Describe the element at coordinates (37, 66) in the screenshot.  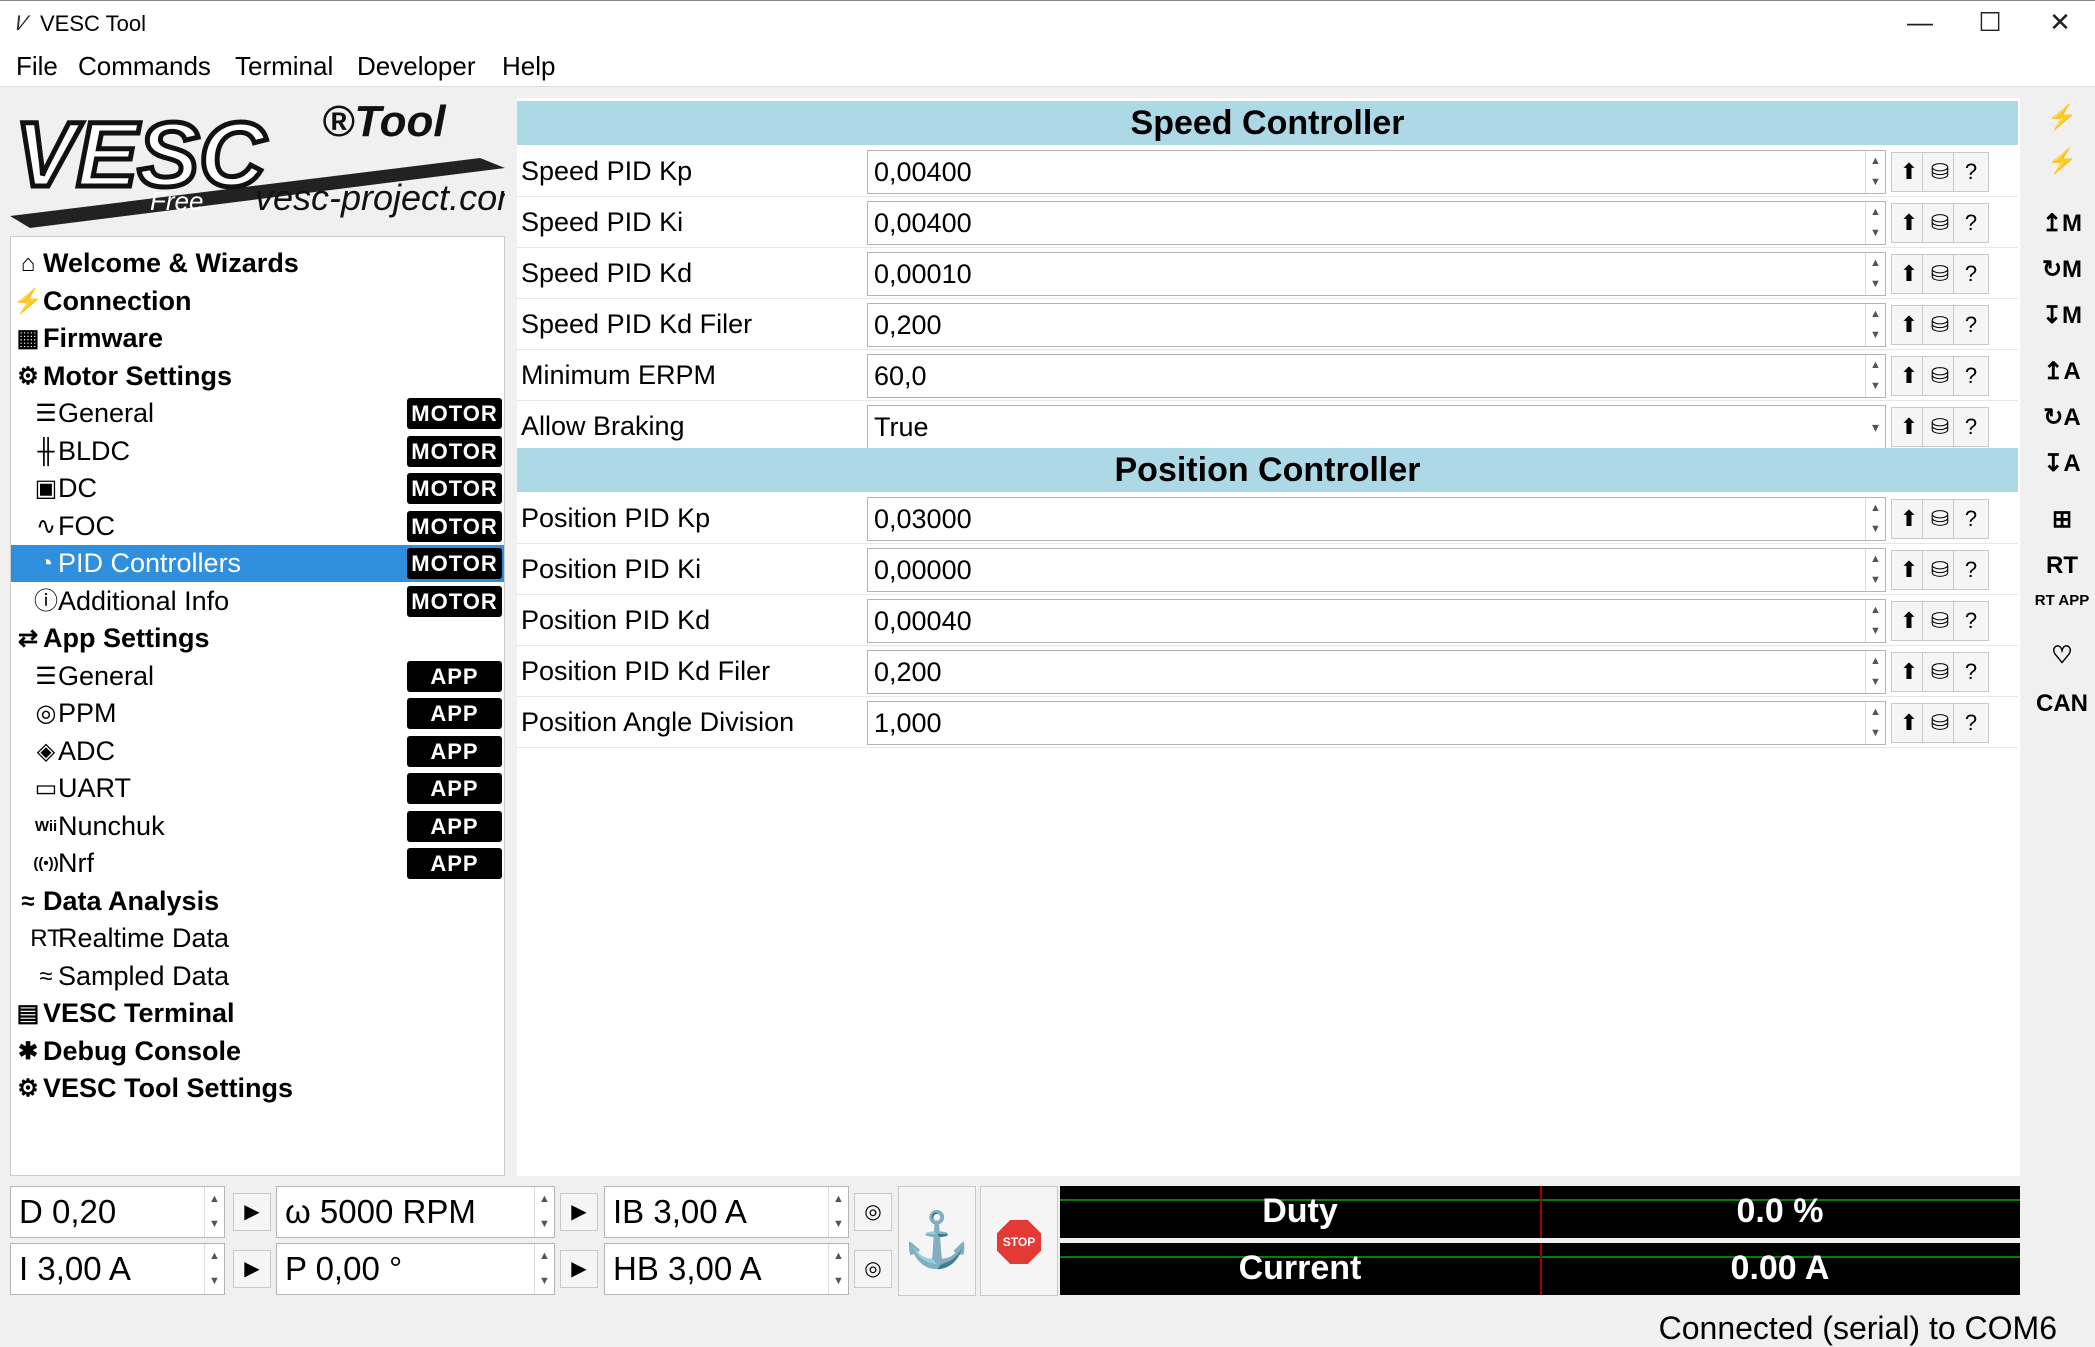
I see `menu-file: File` at that location.